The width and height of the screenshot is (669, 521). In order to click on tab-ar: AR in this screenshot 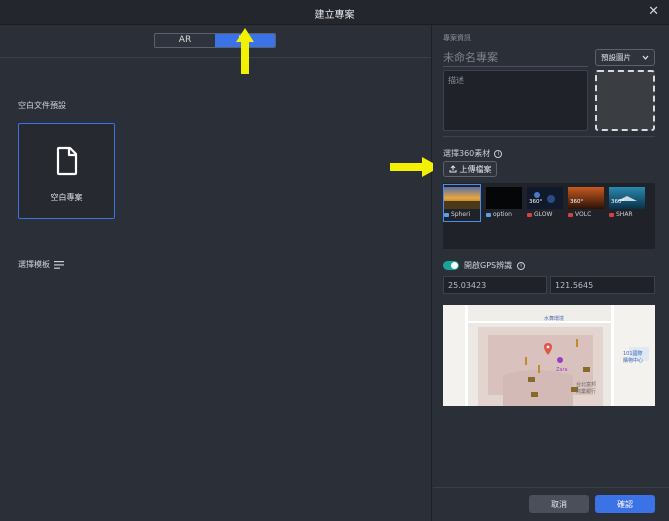, I will do `click(185, 40)`.